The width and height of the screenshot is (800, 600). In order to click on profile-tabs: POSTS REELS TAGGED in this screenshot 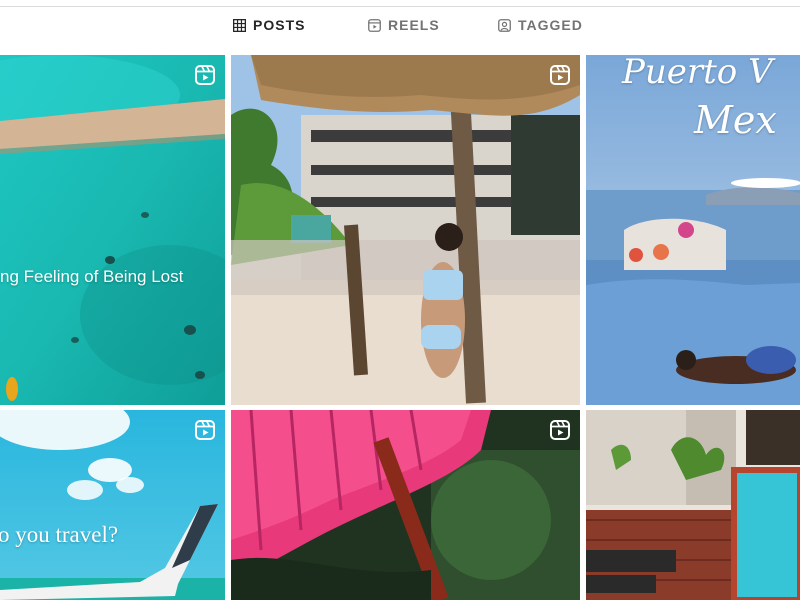, I will do `click(400, 30)`.